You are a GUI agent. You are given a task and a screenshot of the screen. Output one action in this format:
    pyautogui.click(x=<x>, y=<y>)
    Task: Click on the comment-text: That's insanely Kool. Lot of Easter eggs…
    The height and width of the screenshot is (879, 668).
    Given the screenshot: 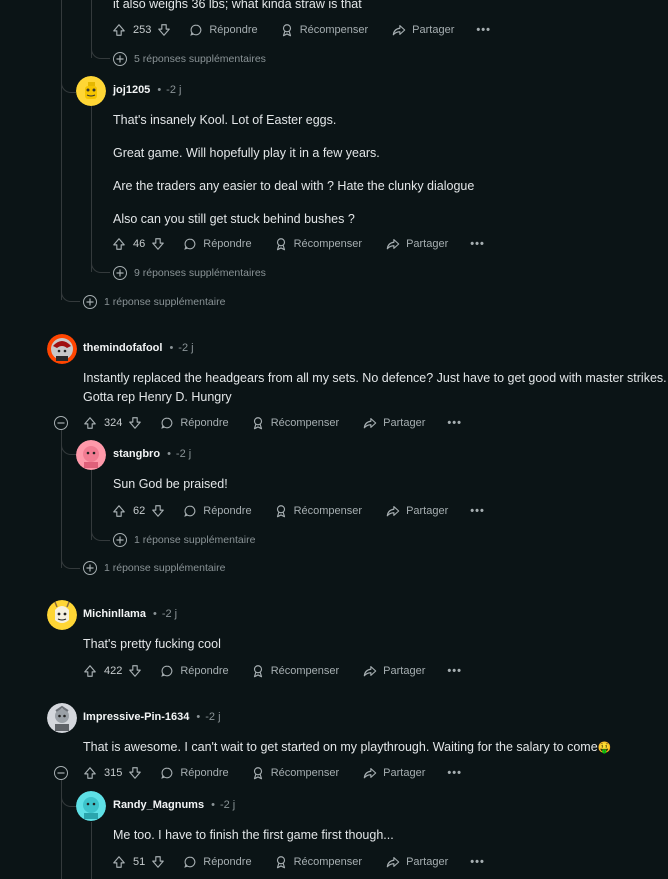 What is the action you would take?
    pyautogui.click(x=225, y=120)
    